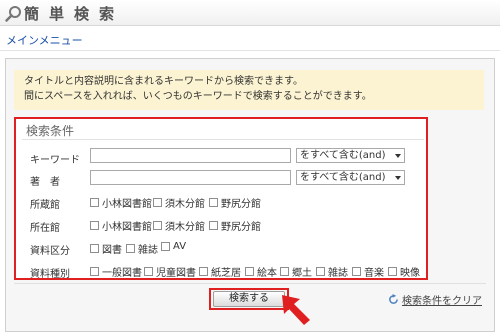  I want to click on notice-line-2: 間にスペースを入れれば、いくつものキーワードで検索することができます。, so click(198, 96).